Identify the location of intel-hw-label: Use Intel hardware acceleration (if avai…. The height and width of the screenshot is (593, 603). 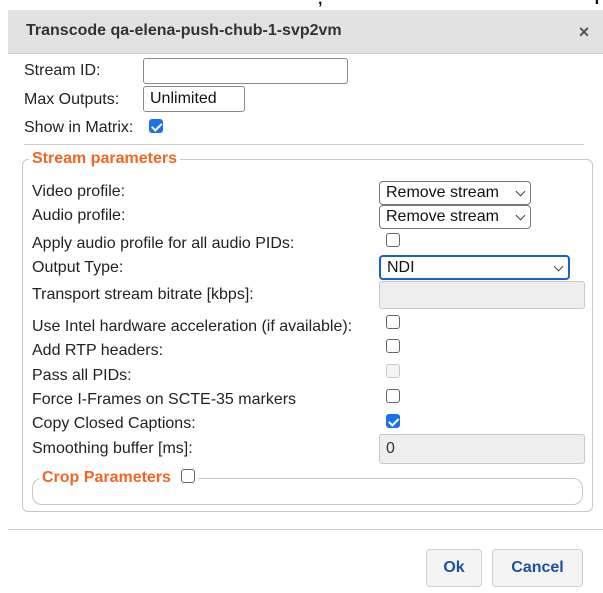
(192, 326).